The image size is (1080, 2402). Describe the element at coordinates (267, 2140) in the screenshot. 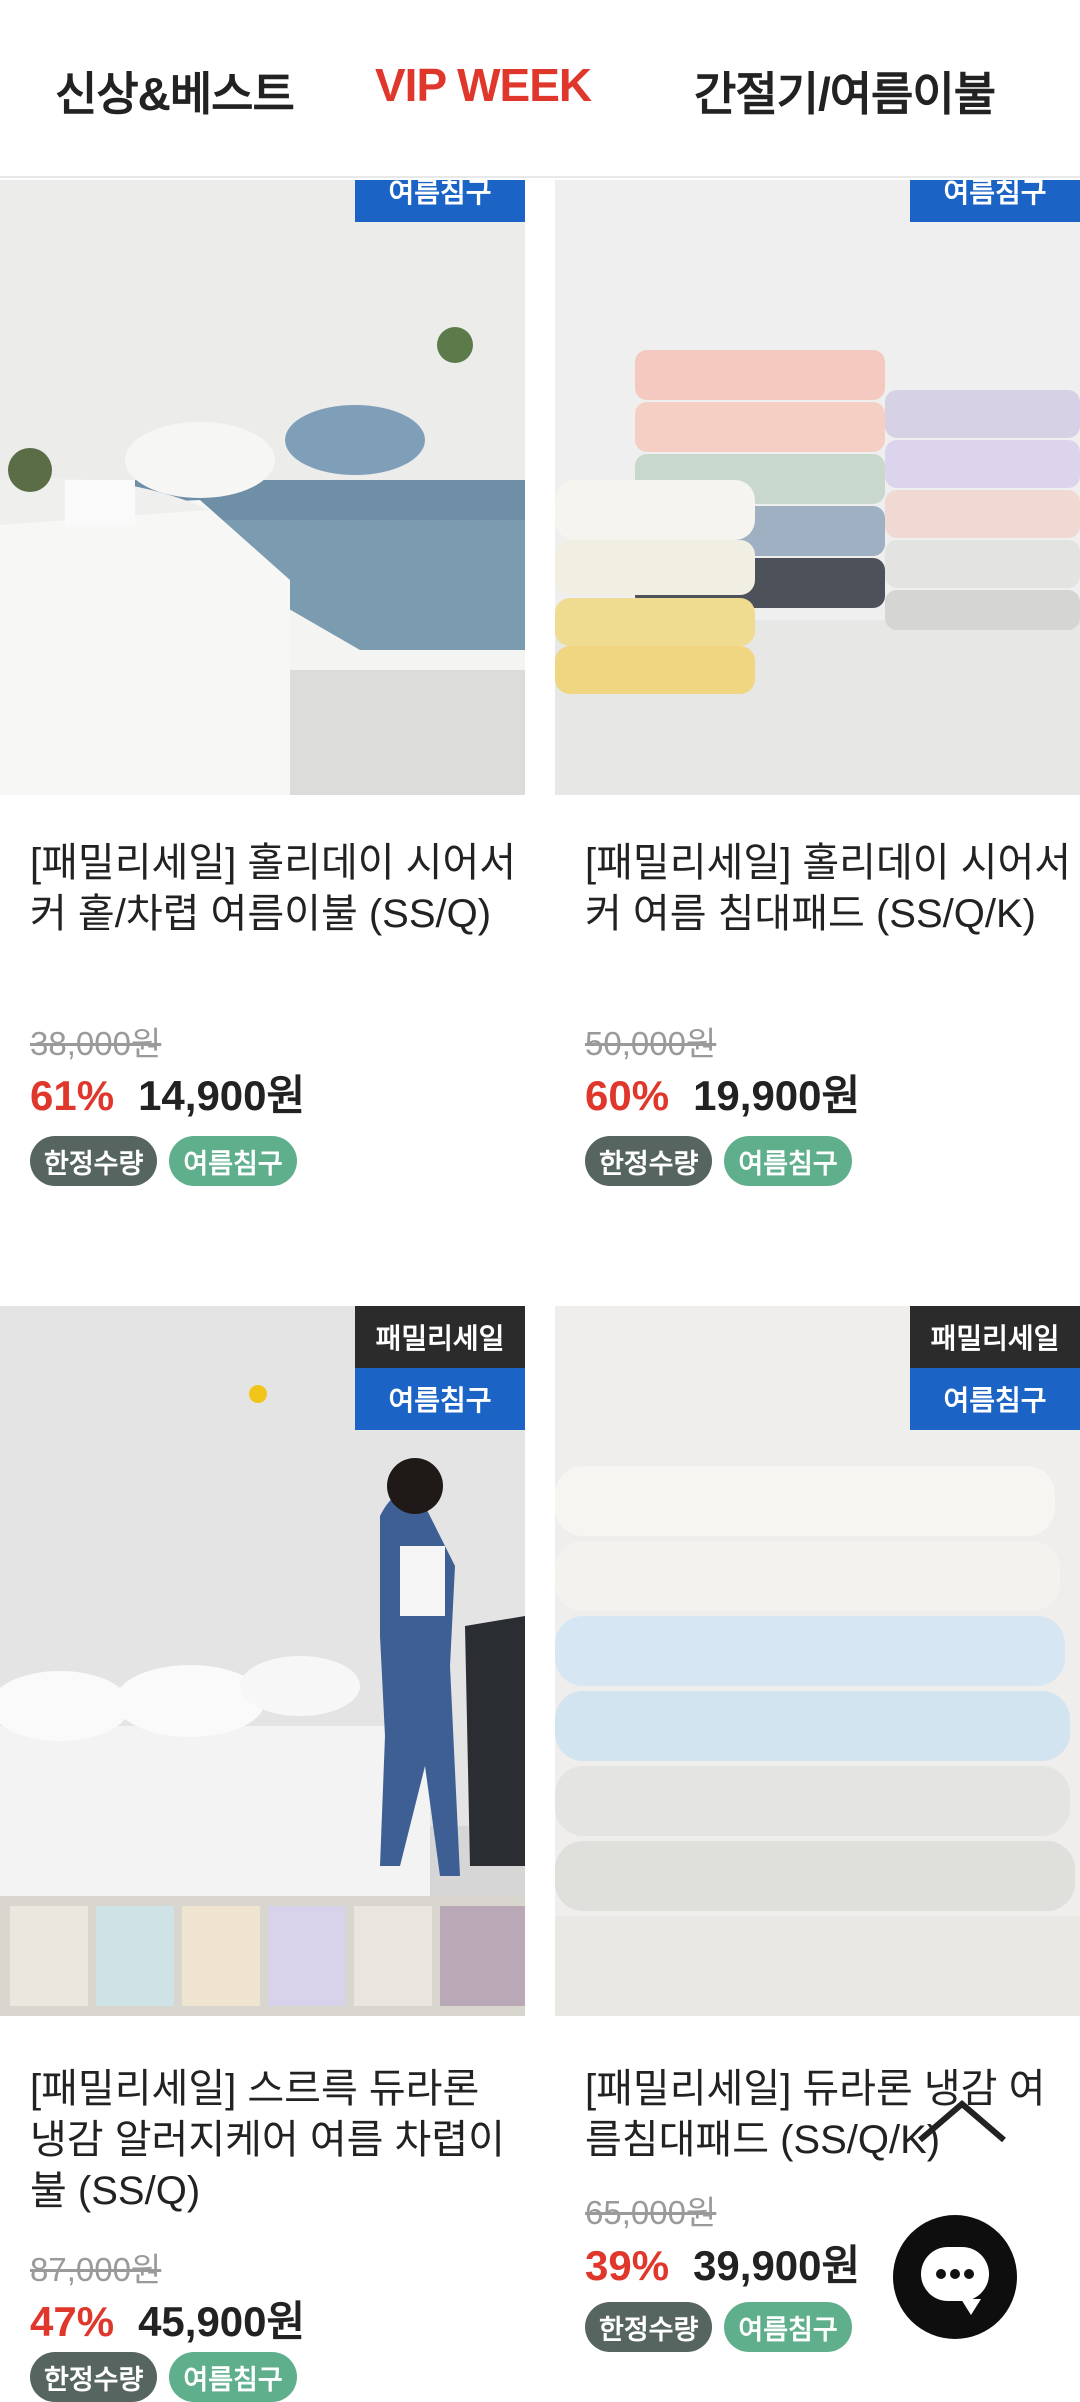

I see `product-title: [패밀리세일] 스르륵 듀라론 냉감 알러지케어 여름 차렵이불 (SS/Q)` at that location.